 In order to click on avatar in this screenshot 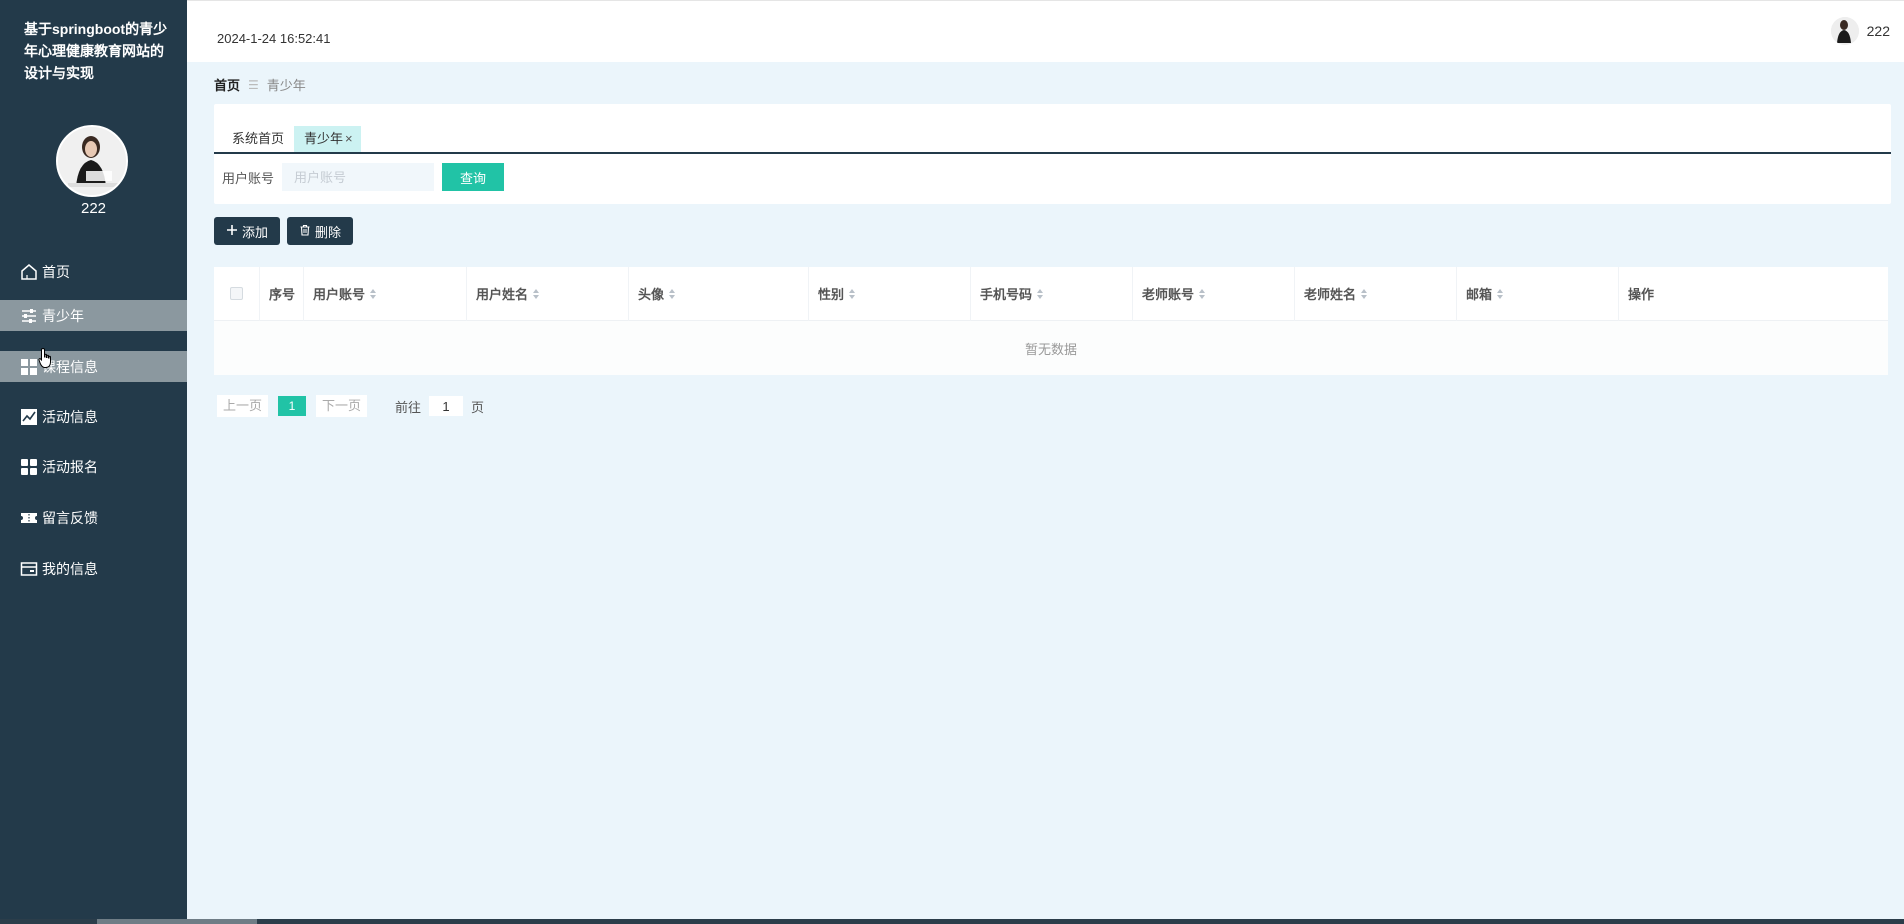, I will do `click(1844, 31)`.